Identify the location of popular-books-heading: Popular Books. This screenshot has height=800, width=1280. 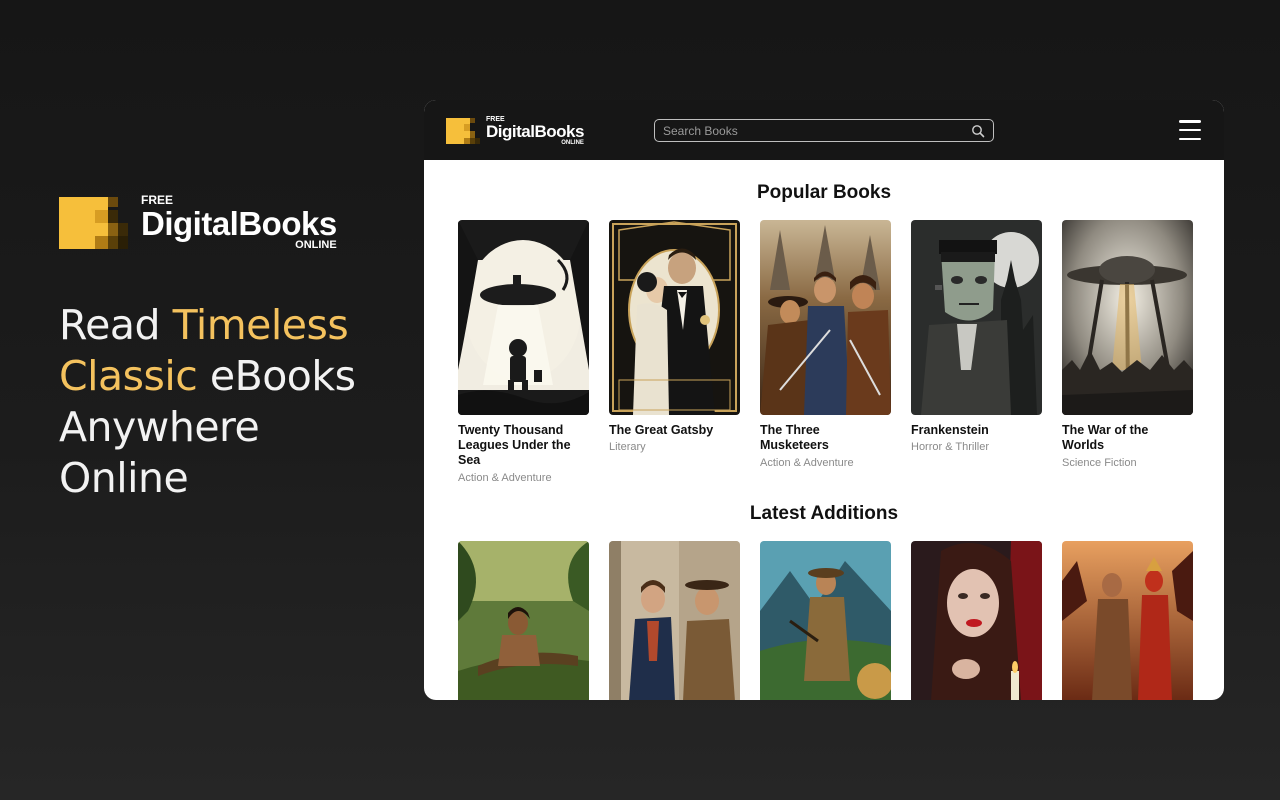
(824, 192).